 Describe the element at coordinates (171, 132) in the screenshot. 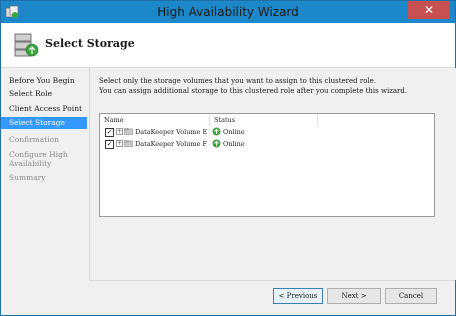

I see `volume-name: DataKeeper Volume E` at that location.